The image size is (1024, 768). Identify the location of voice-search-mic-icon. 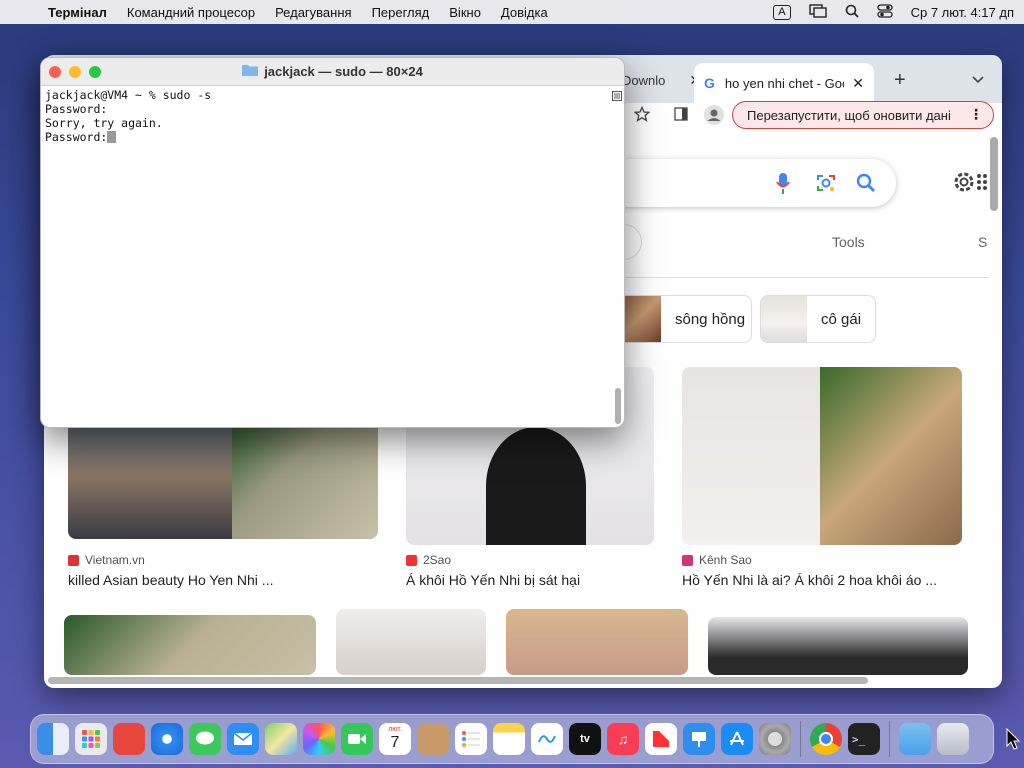
(783, 186).